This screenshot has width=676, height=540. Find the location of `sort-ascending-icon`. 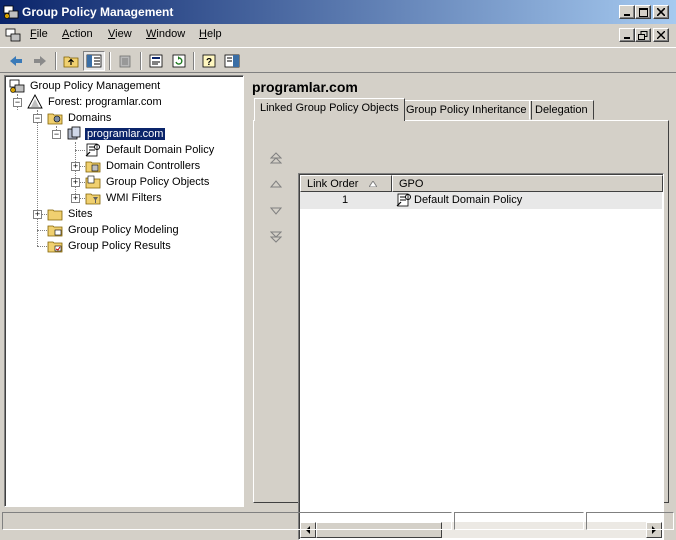

sort-ascending-icon is located at coordinates (373, 184).